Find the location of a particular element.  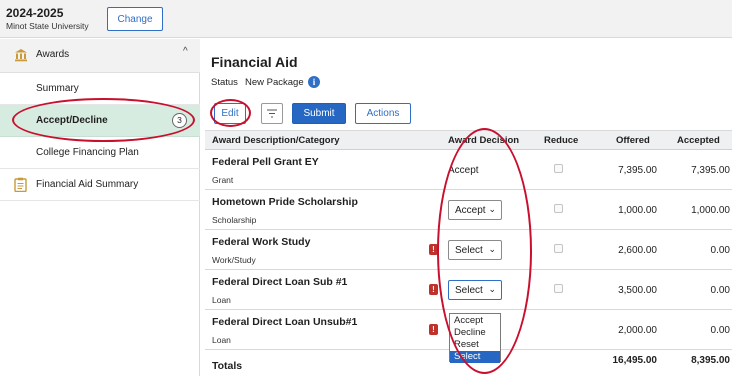

clipboard-icon is located at coordinates (20, 184).